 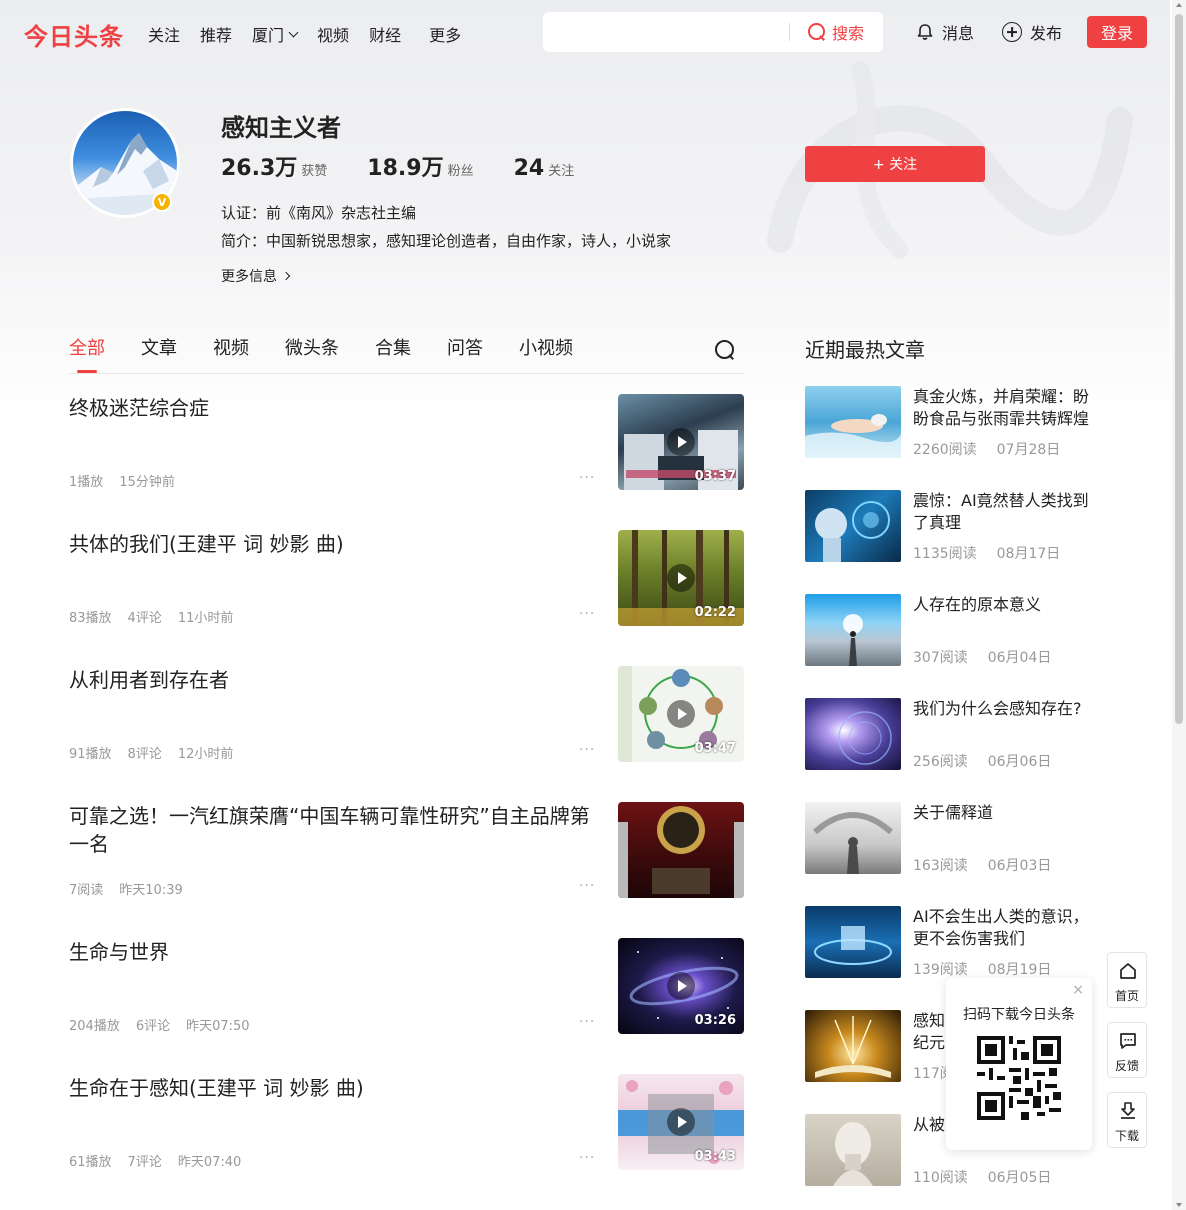 I want to click on hot-article-item: 真金火炼，并肩荣耀：盼盼食品与张雨霏共铸辉煌 2260阅读 07月28日, so click(x=955, y=422).